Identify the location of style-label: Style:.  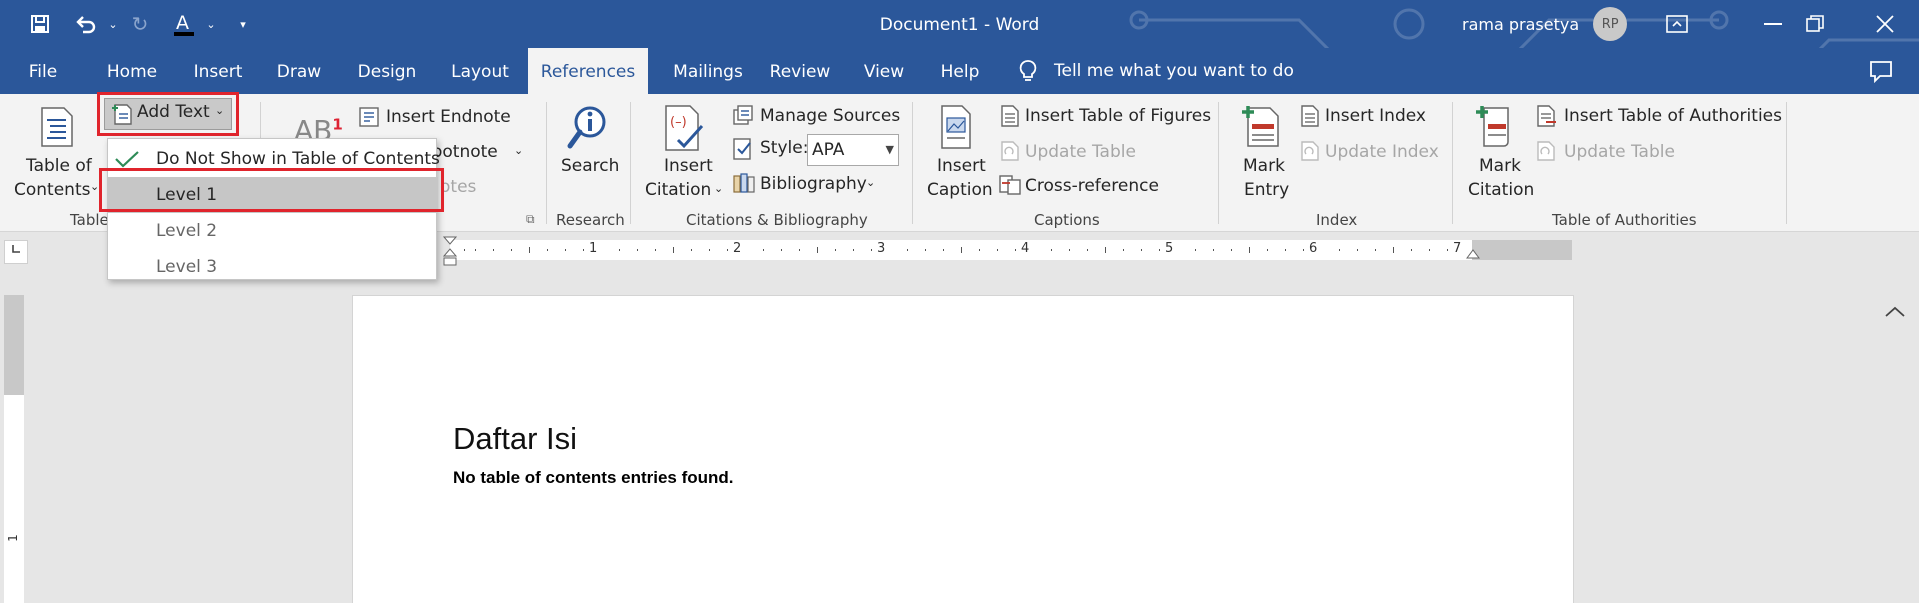
(784, 148).